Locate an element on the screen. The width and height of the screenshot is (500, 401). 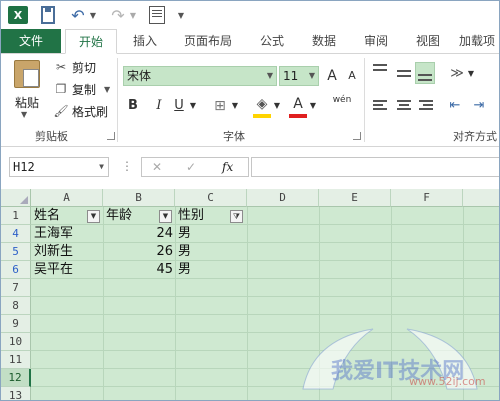
tab-review: 审阅 is located at coordinates (376, 41).